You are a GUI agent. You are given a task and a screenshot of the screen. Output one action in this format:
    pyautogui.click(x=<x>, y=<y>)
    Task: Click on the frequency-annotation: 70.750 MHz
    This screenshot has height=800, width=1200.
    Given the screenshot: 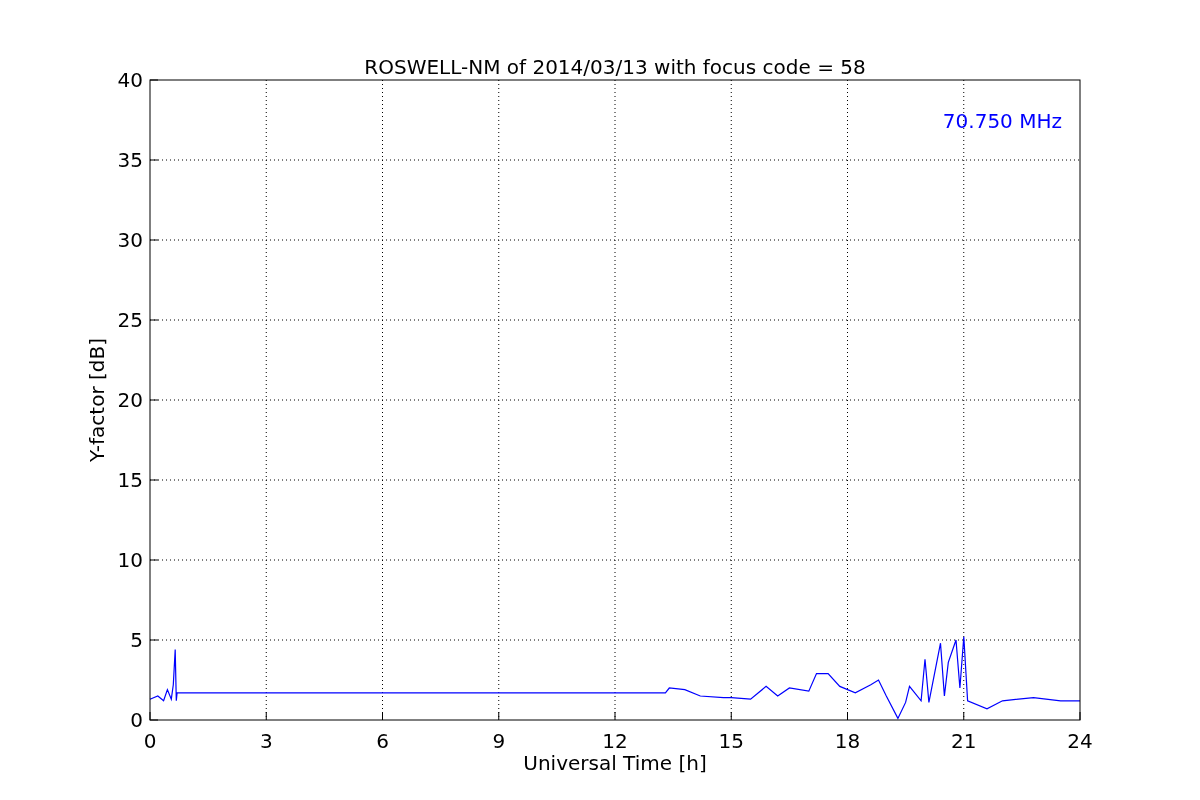 What is the action you would take?
    pyautogui.click(x=1002, y=121)
    